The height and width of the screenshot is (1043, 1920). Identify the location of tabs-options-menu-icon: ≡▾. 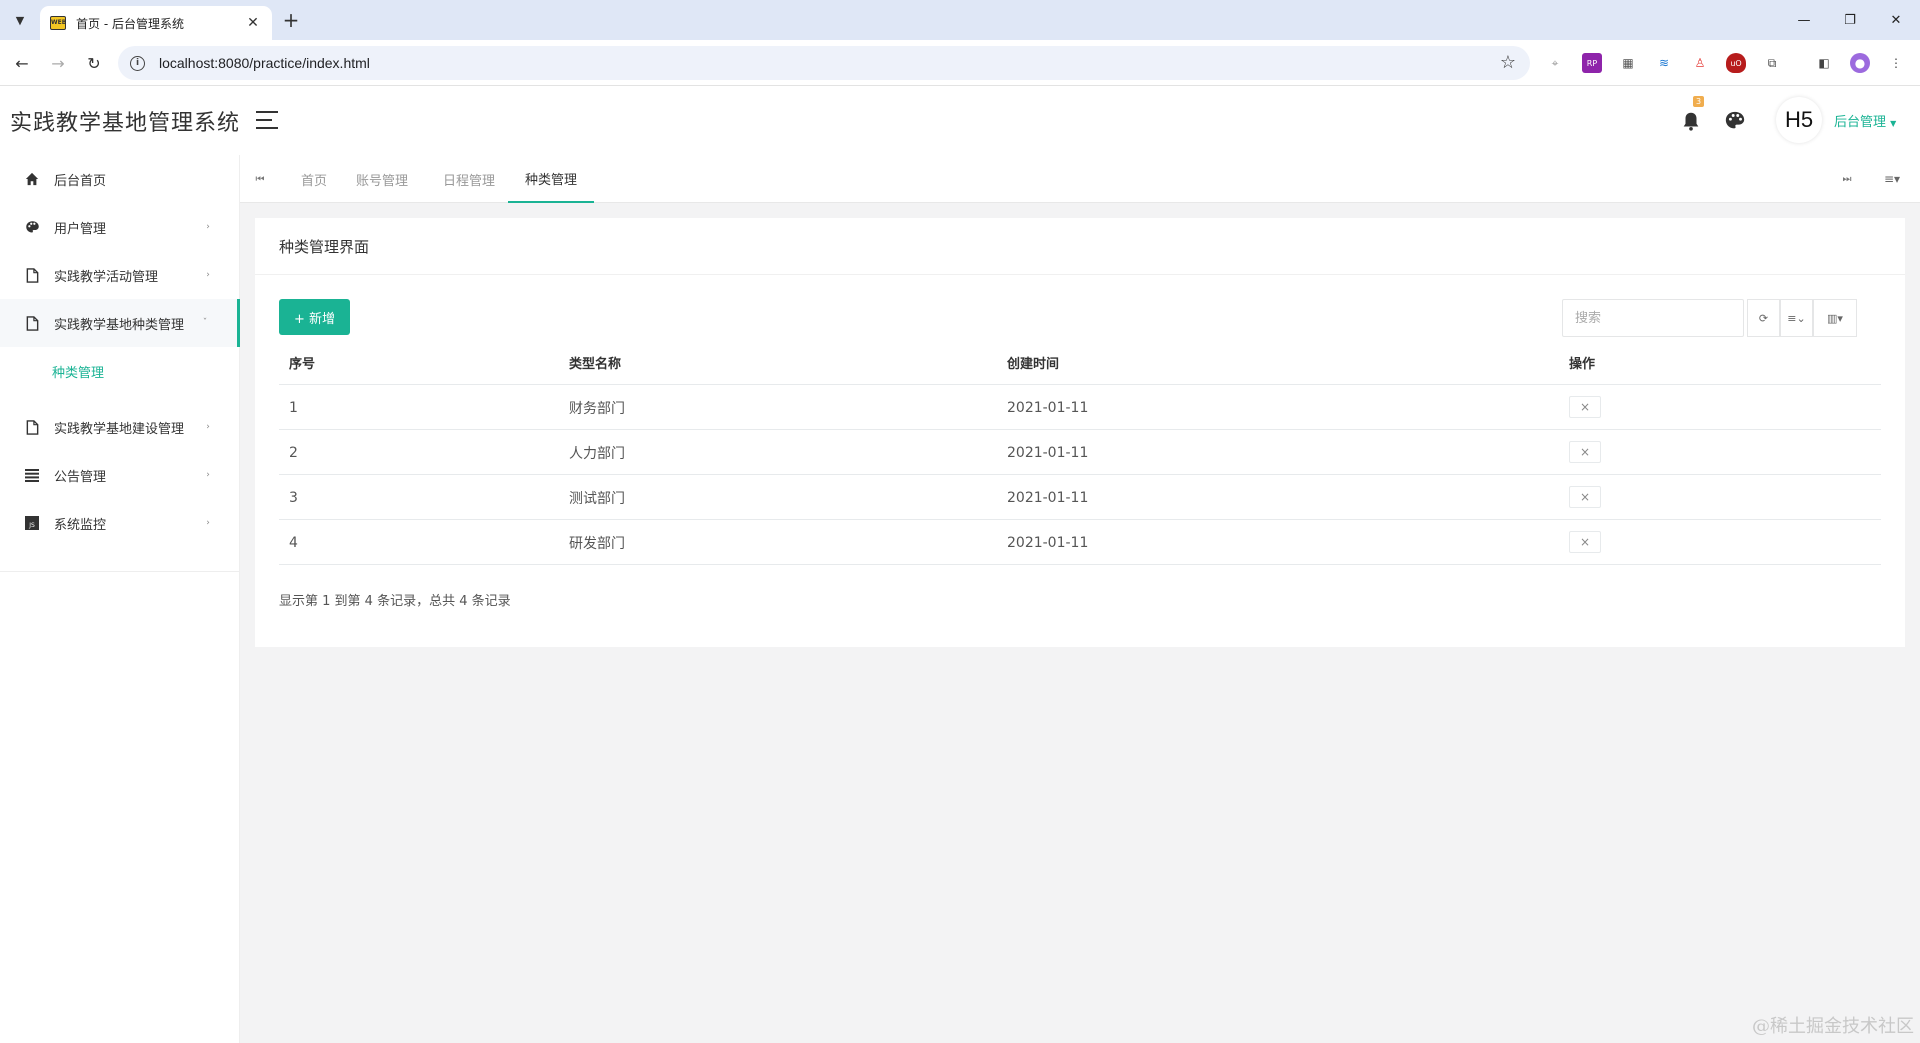
(1892, 179).